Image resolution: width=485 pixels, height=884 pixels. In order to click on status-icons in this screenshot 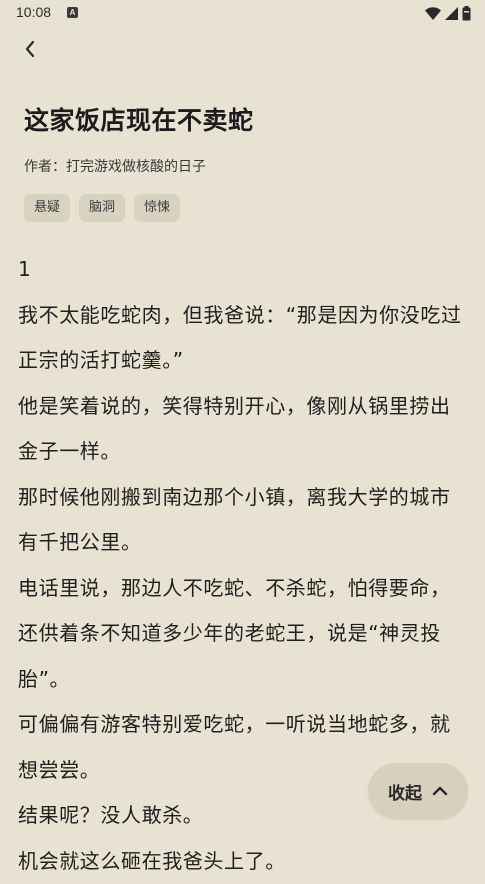, I will do `click(448, 13)`.